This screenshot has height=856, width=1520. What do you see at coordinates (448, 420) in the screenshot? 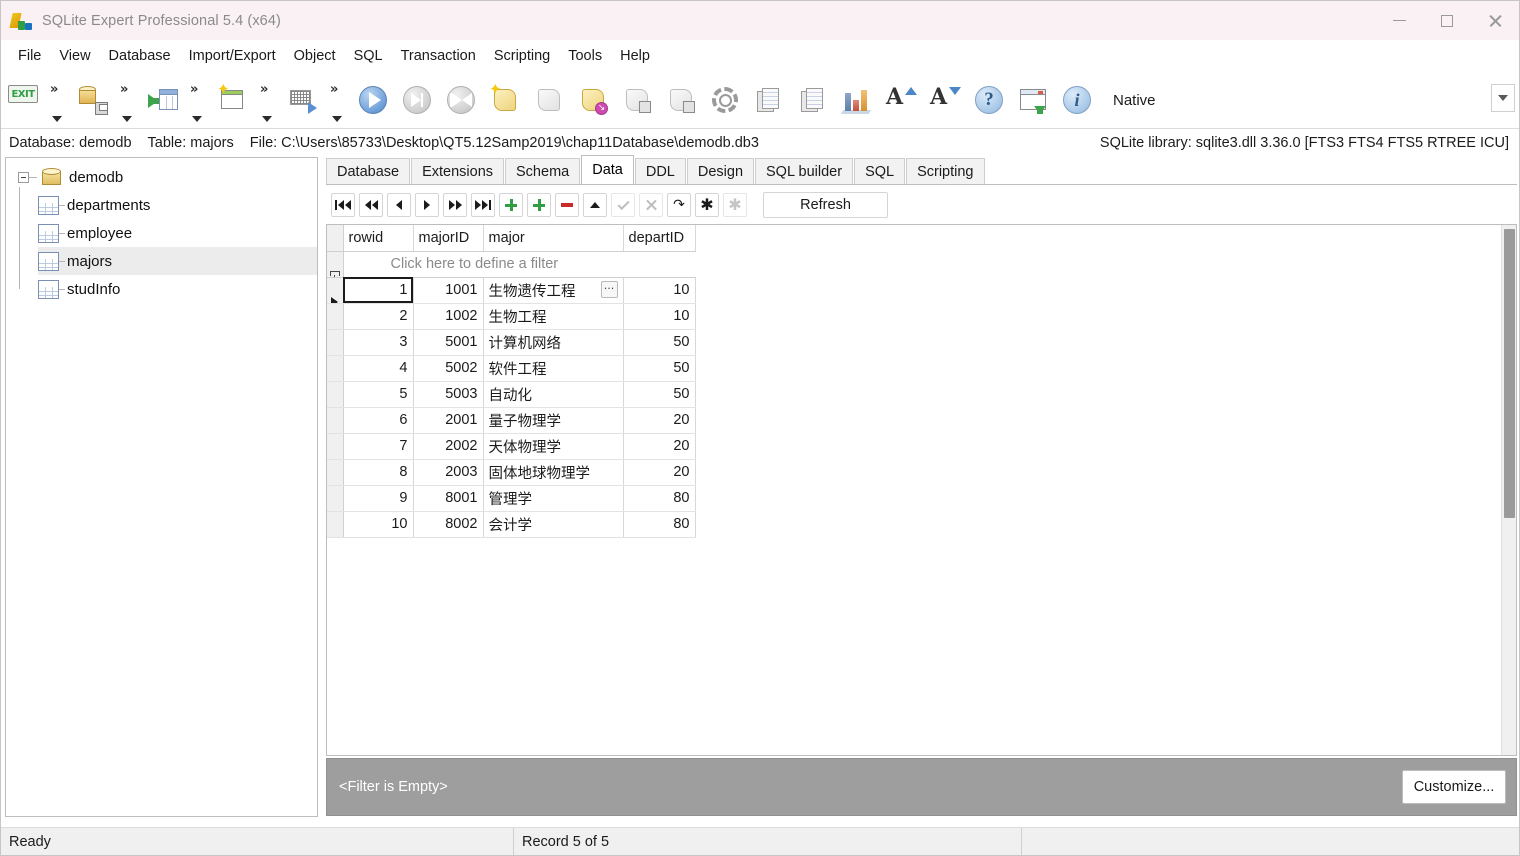
I see `cell-majorid: 2001` at bounding box center [448, 420].